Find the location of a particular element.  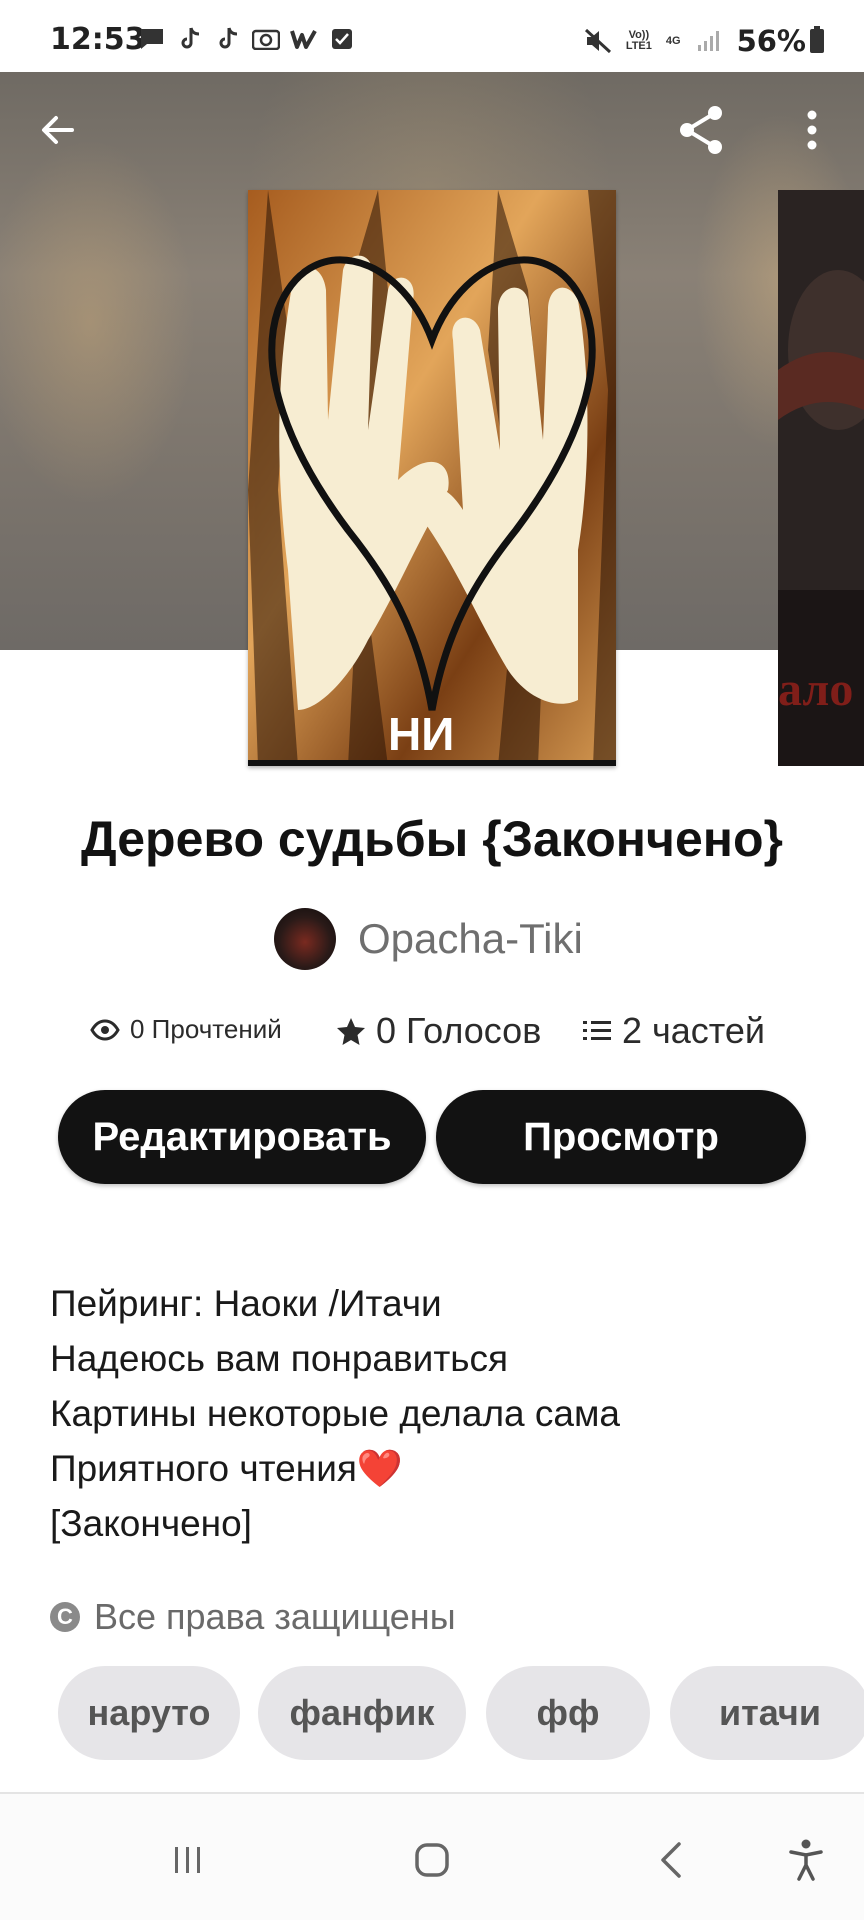

votes-stat: 0 Голосов is located at coordinates (438, 1031).